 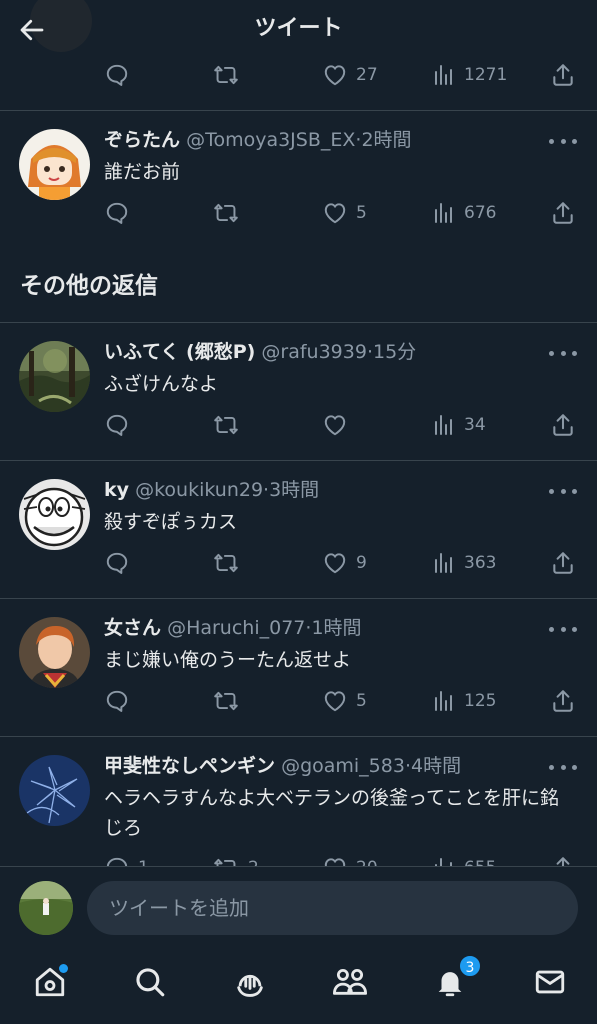 I want to click on tweet-actions: 9 363, so click(x=344, y=563).